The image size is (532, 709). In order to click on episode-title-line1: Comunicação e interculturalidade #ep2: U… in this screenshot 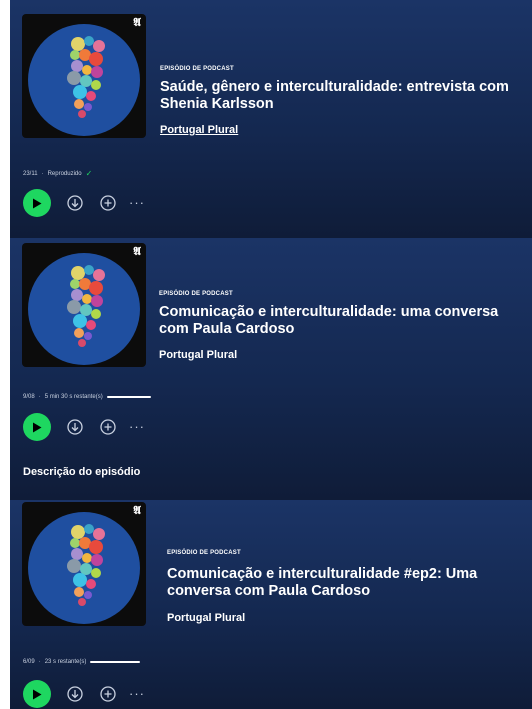, I will do `click(322, 574)`.